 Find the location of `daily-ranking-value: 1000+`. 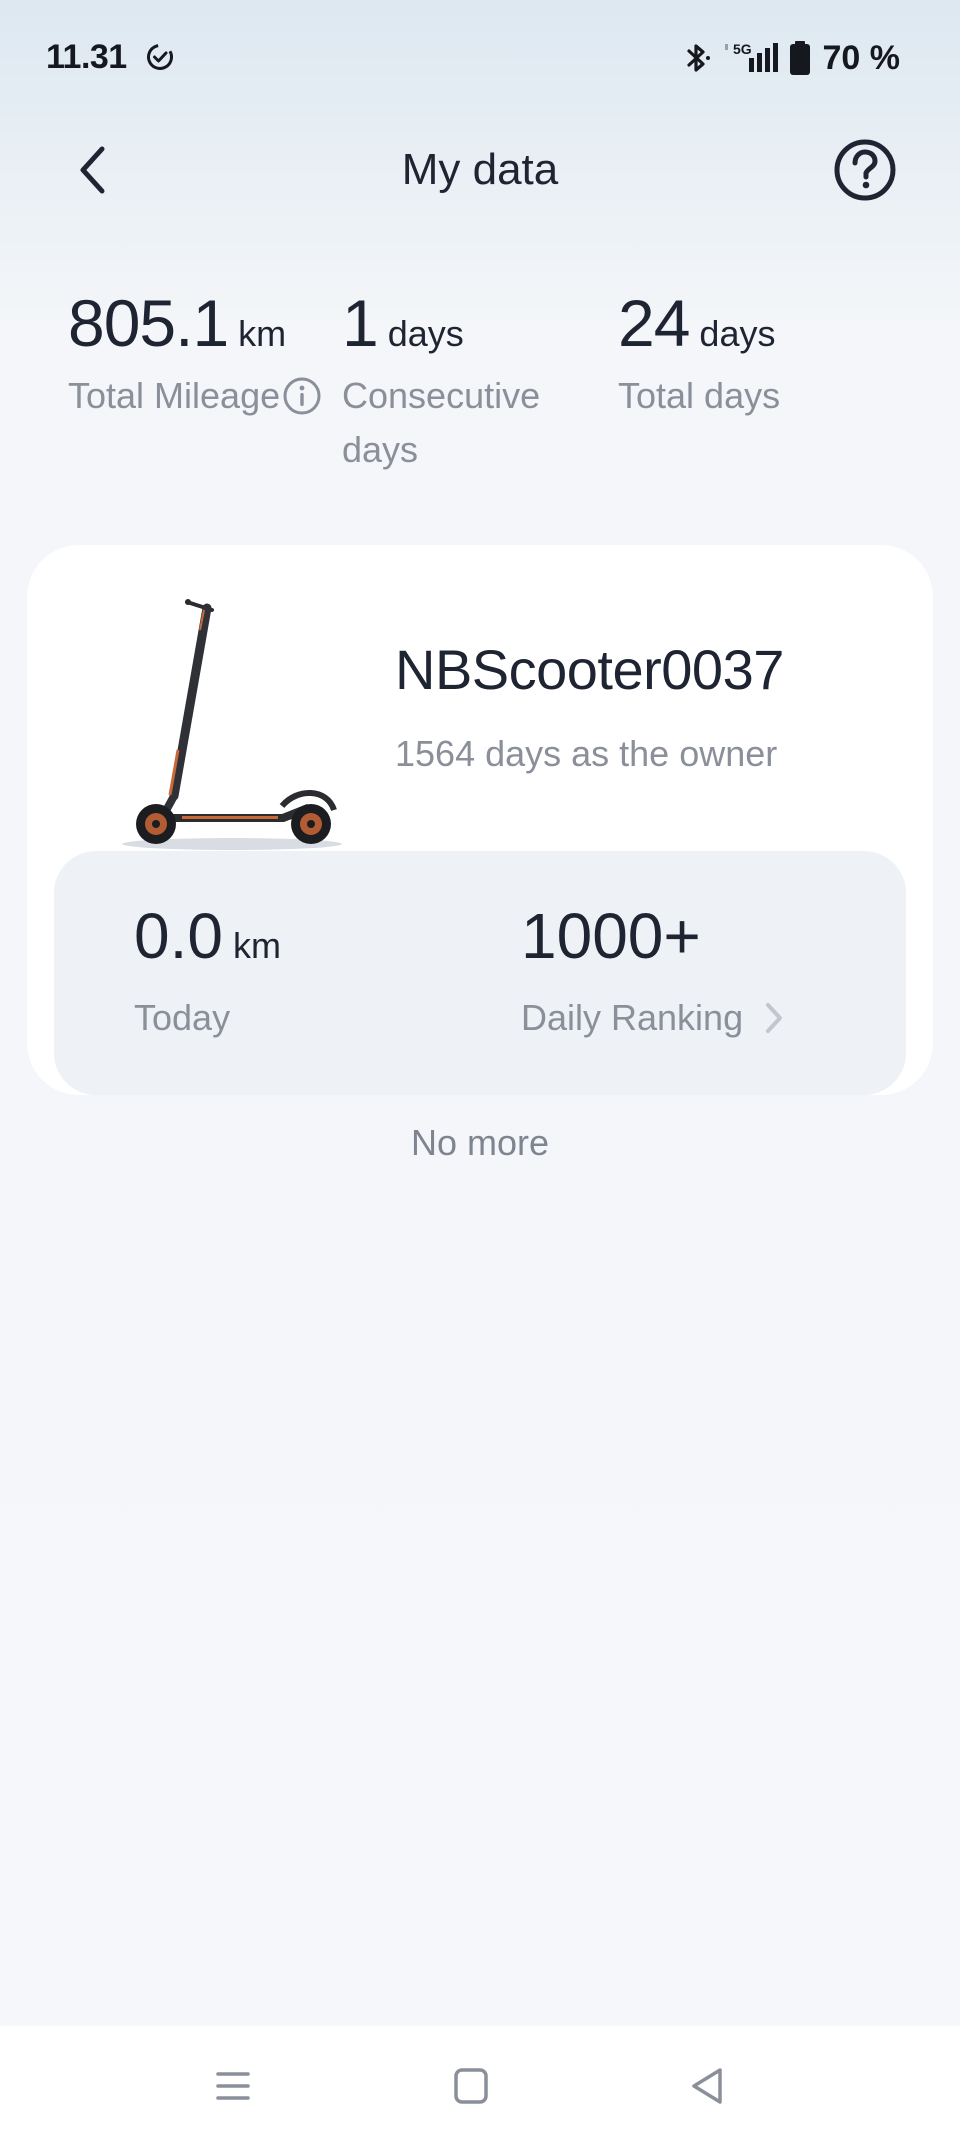

daily-ranking-value: 1000+ is located at coordinates (611, 936).